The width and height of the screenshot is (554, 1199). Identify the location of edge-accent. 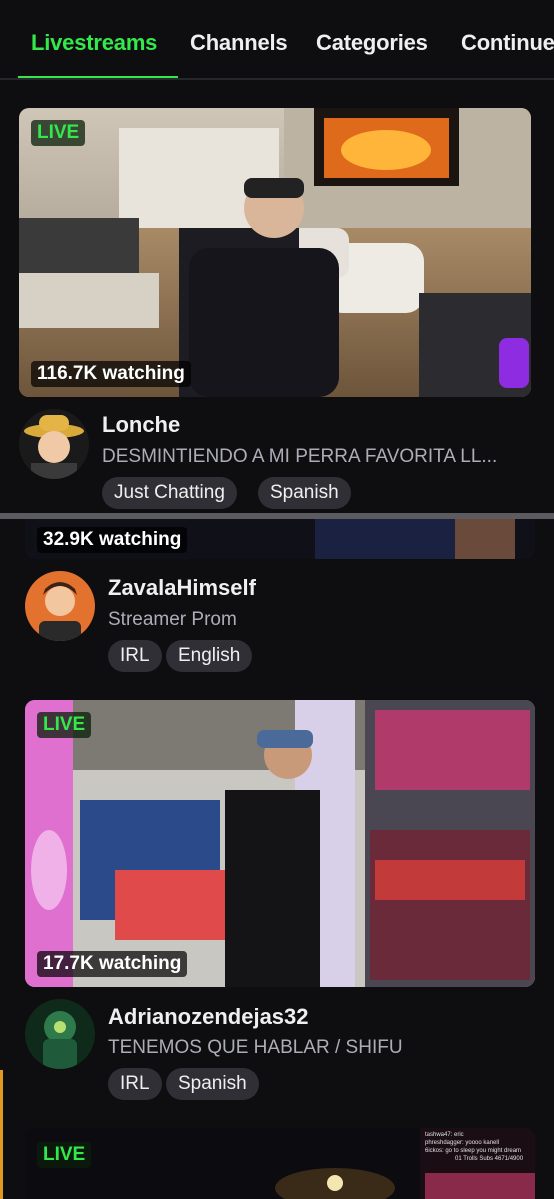
(1, 1134).